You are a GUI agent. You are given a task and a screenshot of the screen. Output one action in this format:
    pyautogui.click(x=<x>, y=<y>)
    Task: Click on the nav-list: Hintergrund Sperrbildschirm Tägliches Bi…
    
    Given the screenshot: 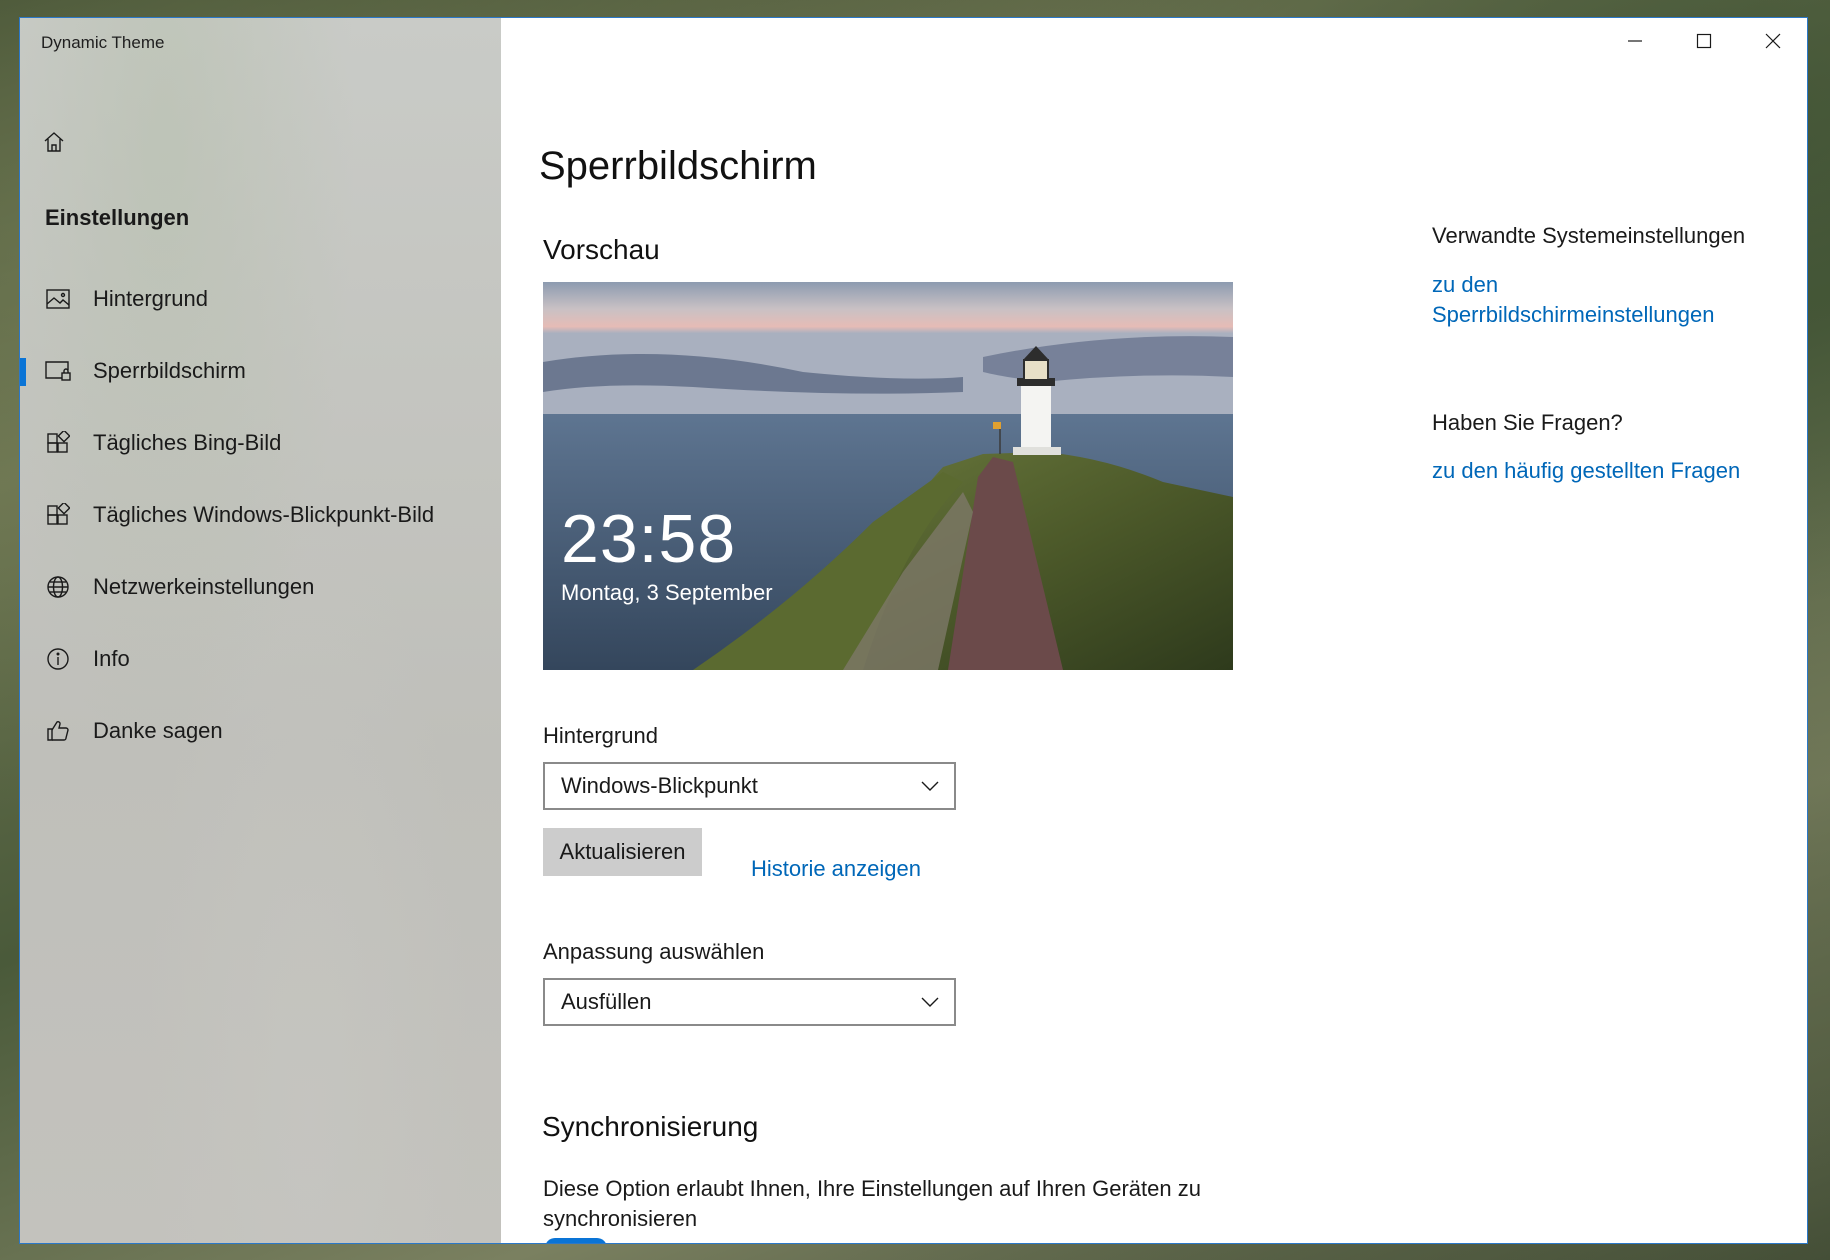 What is the action you would take?
    pyautogui.click(x=260, y=515)
    